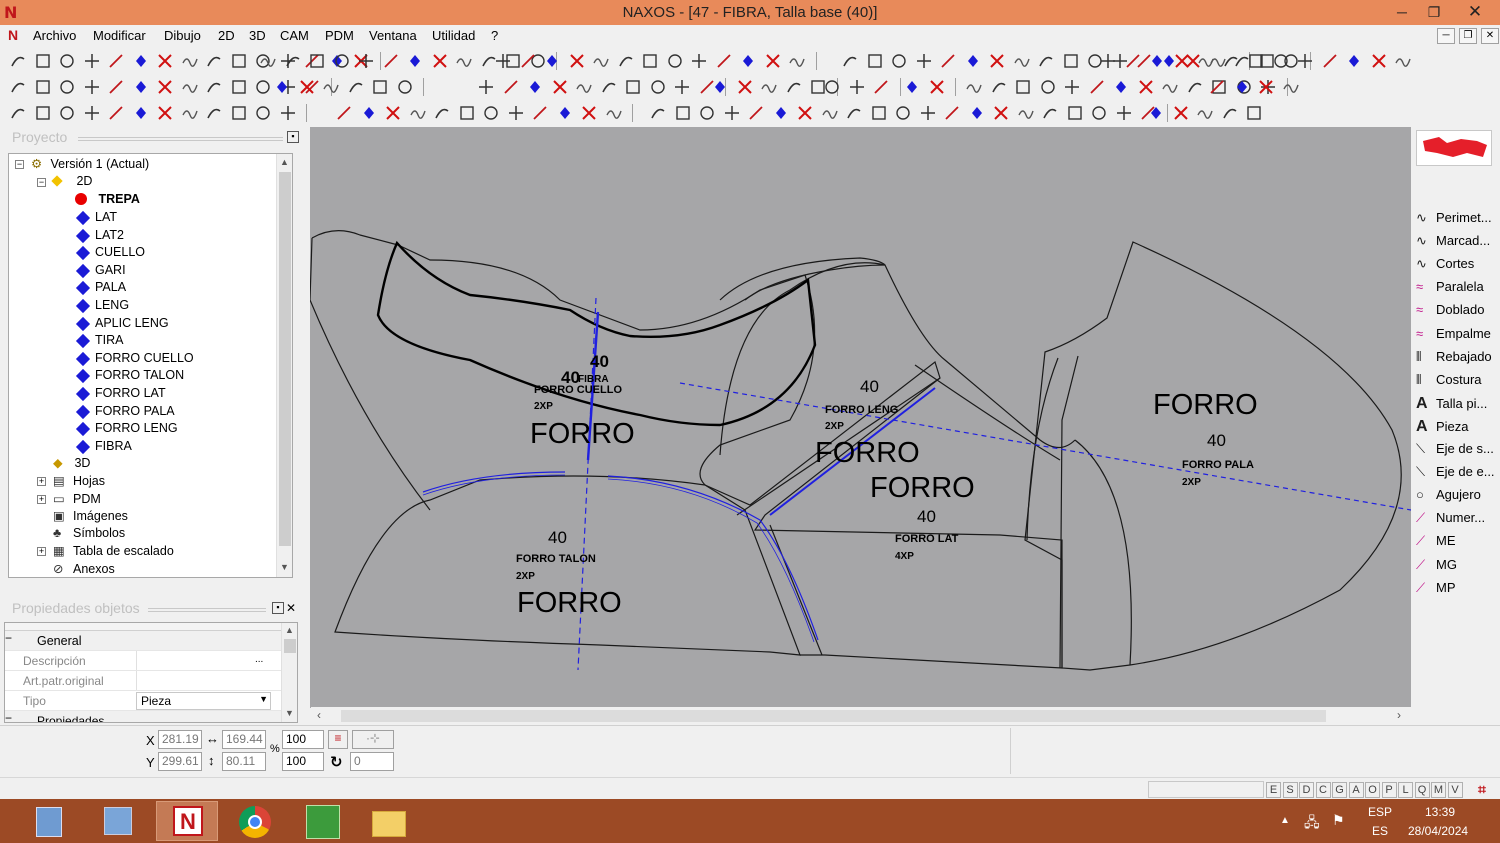  Describe the element at coordinates (143, 681) in the screenshot. I see `prop-row-art-patr: Art.patr.original` at that location.